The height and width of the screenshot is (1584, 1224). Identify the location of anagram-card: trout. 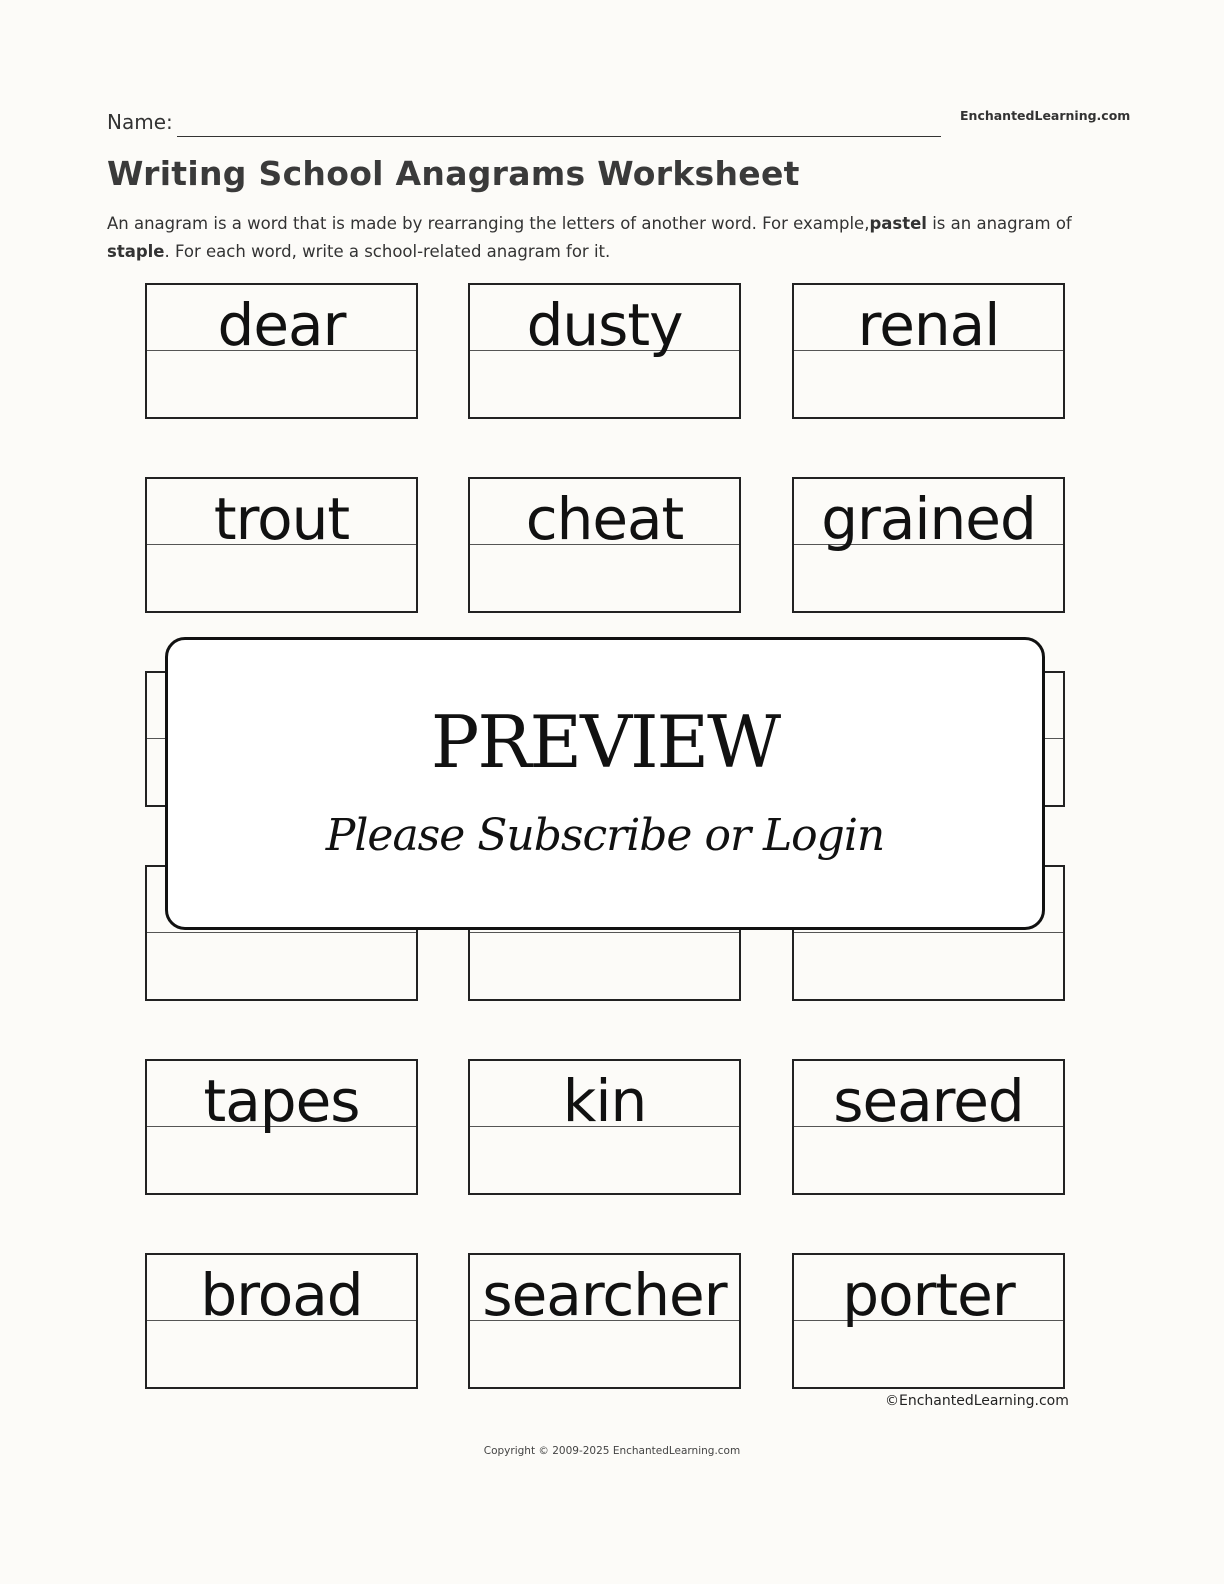
(281, 545).